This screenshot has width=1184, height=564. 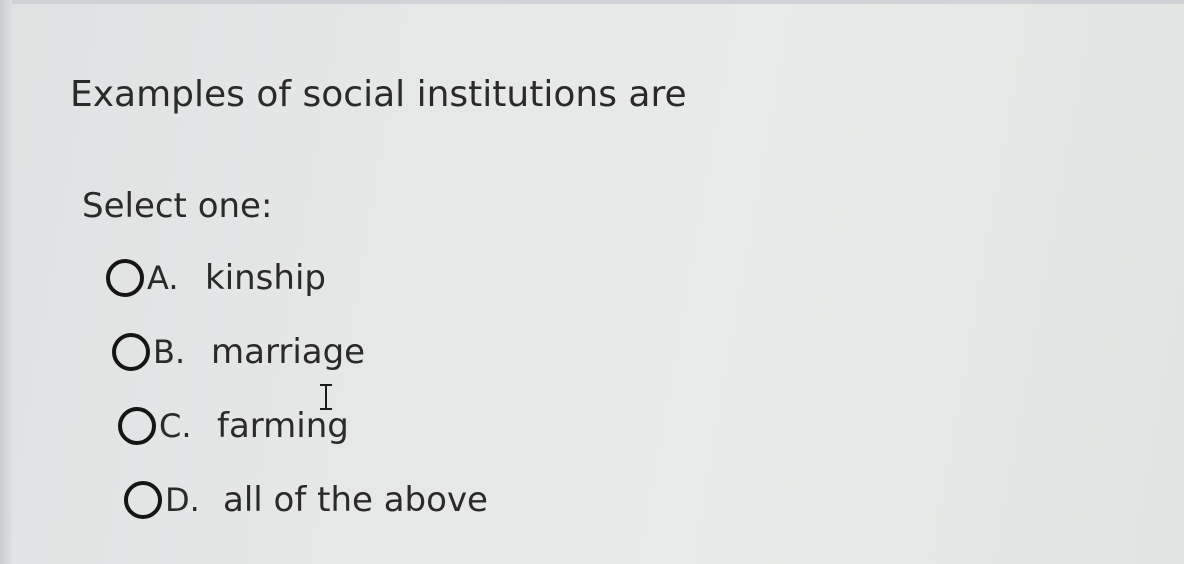 What do you see at coordinates (6, 282) in the screenshot?
I see `screen-left-edge` at bounding box center [6, 282].